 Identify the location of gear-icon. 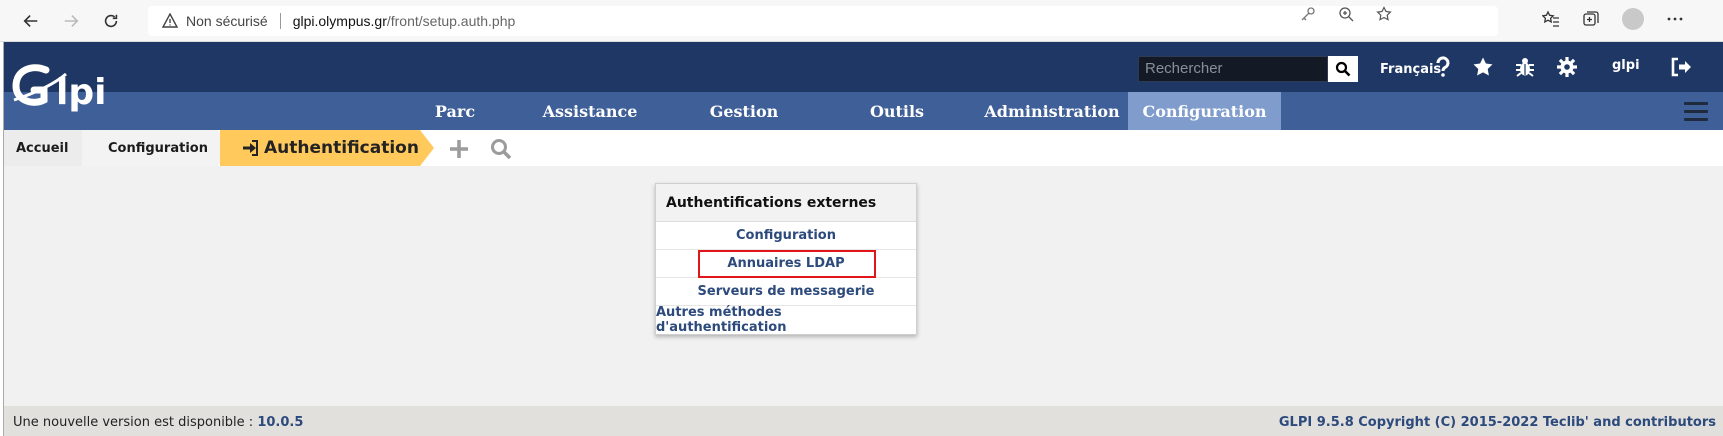
(1567, 67).